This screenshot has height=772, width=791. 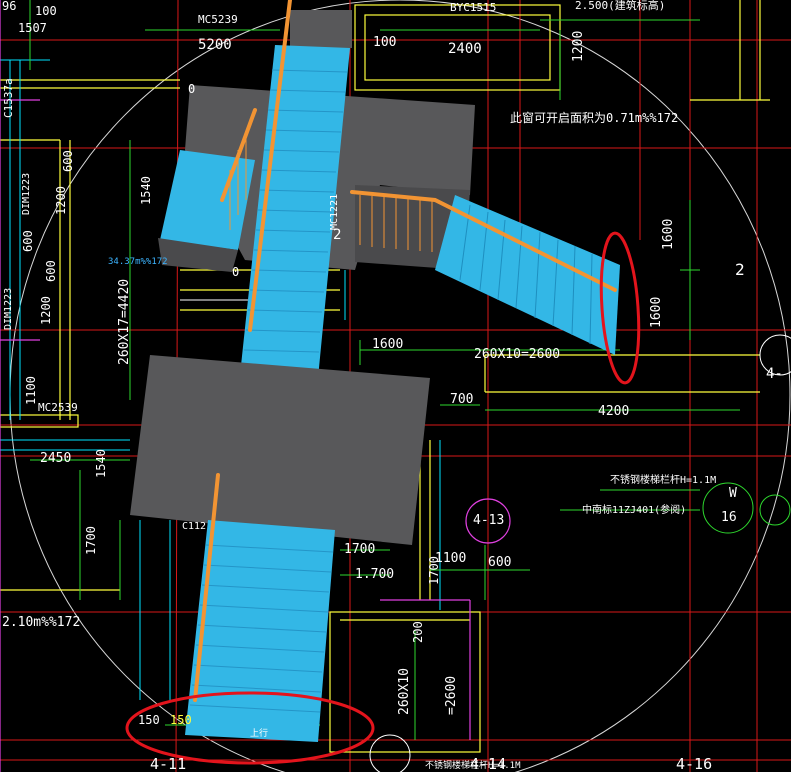 What do you see at coordinates (418, 632) in the screenshot?
I see `dim-200: 200` at bounding box center [418, 632].